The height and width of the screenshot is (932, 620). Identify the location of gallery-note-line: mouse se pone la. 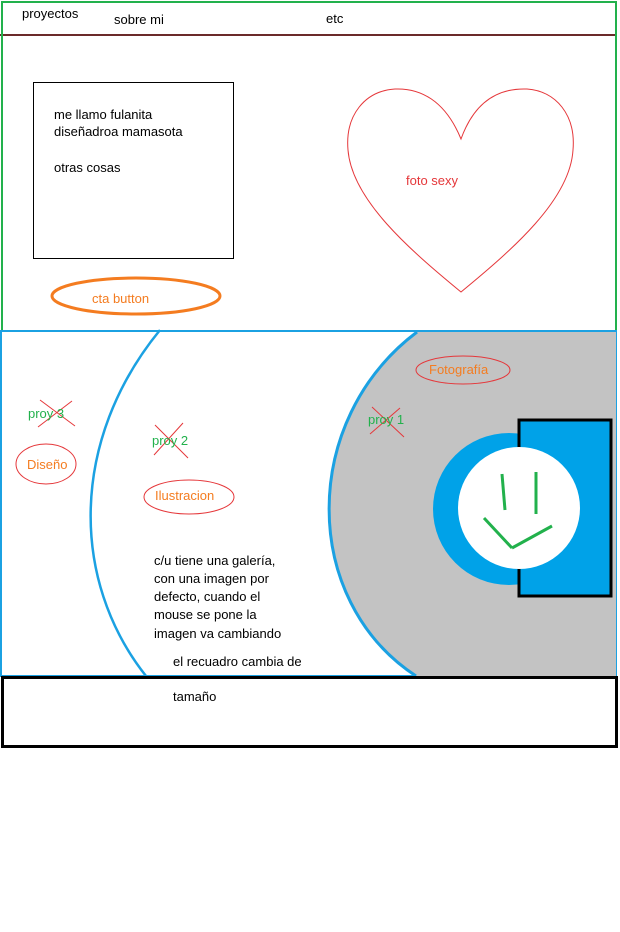
(205, 614).